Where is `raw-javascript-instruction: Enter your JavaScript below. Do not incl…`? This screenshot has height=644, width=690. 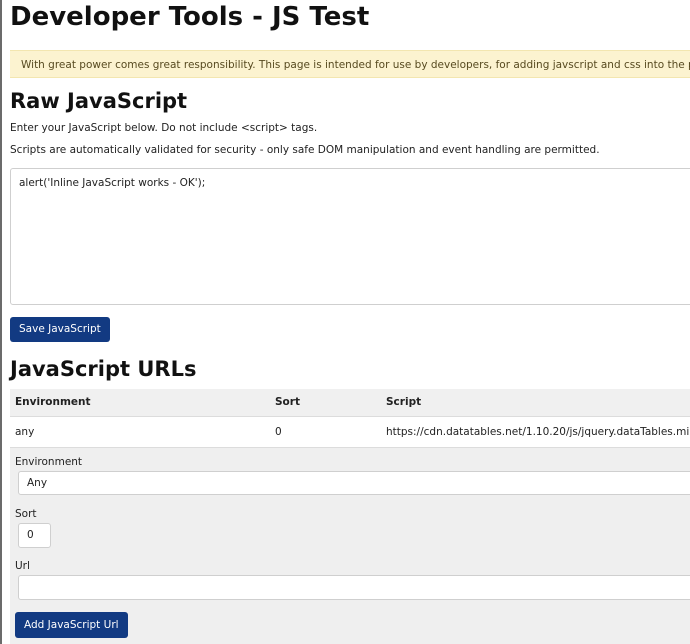 raw-javascript-instruction: Enter your JavaScript below. Do not incl… is located at coordinates (164, 128).